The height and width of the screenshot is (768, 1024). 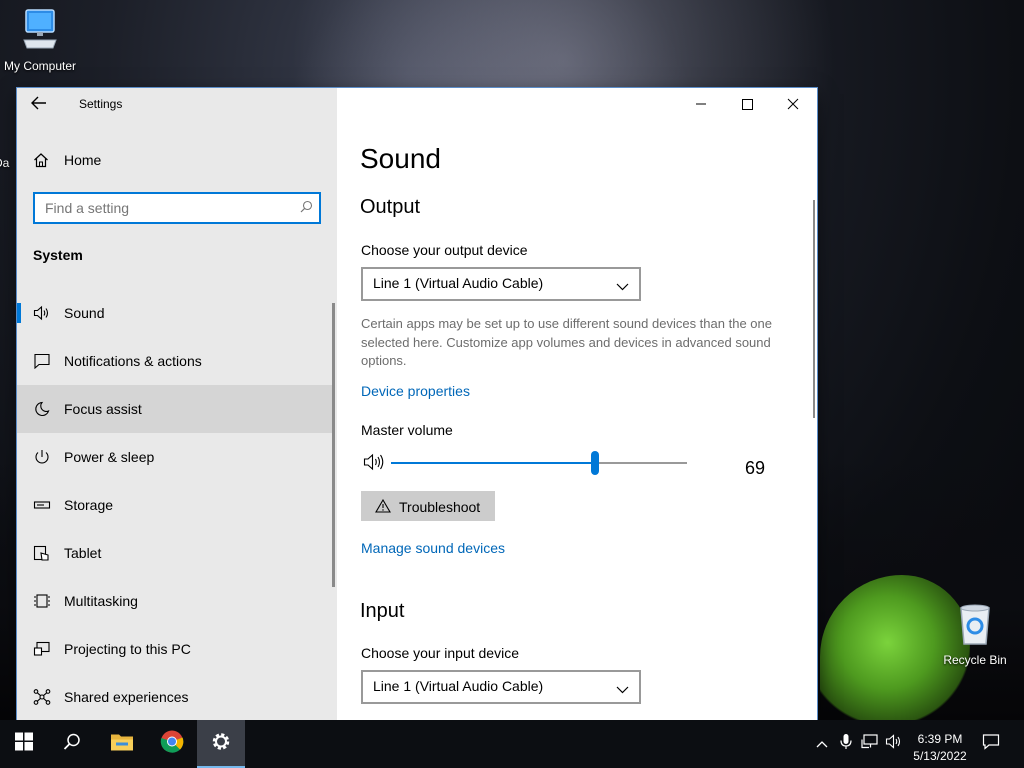 I want to click on nav-item-power-sleep: Power & sleep, so click(x=176, y=457).